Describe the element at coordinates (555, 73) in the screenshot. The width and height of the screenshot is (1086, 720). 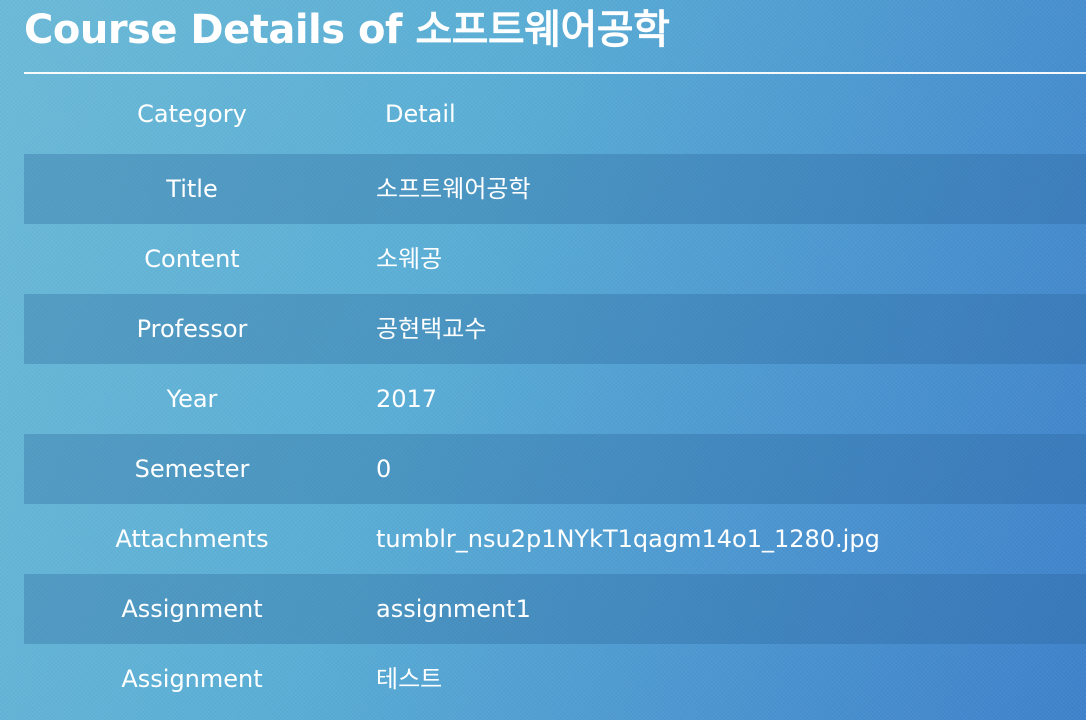
I see `title-divider` at that location.